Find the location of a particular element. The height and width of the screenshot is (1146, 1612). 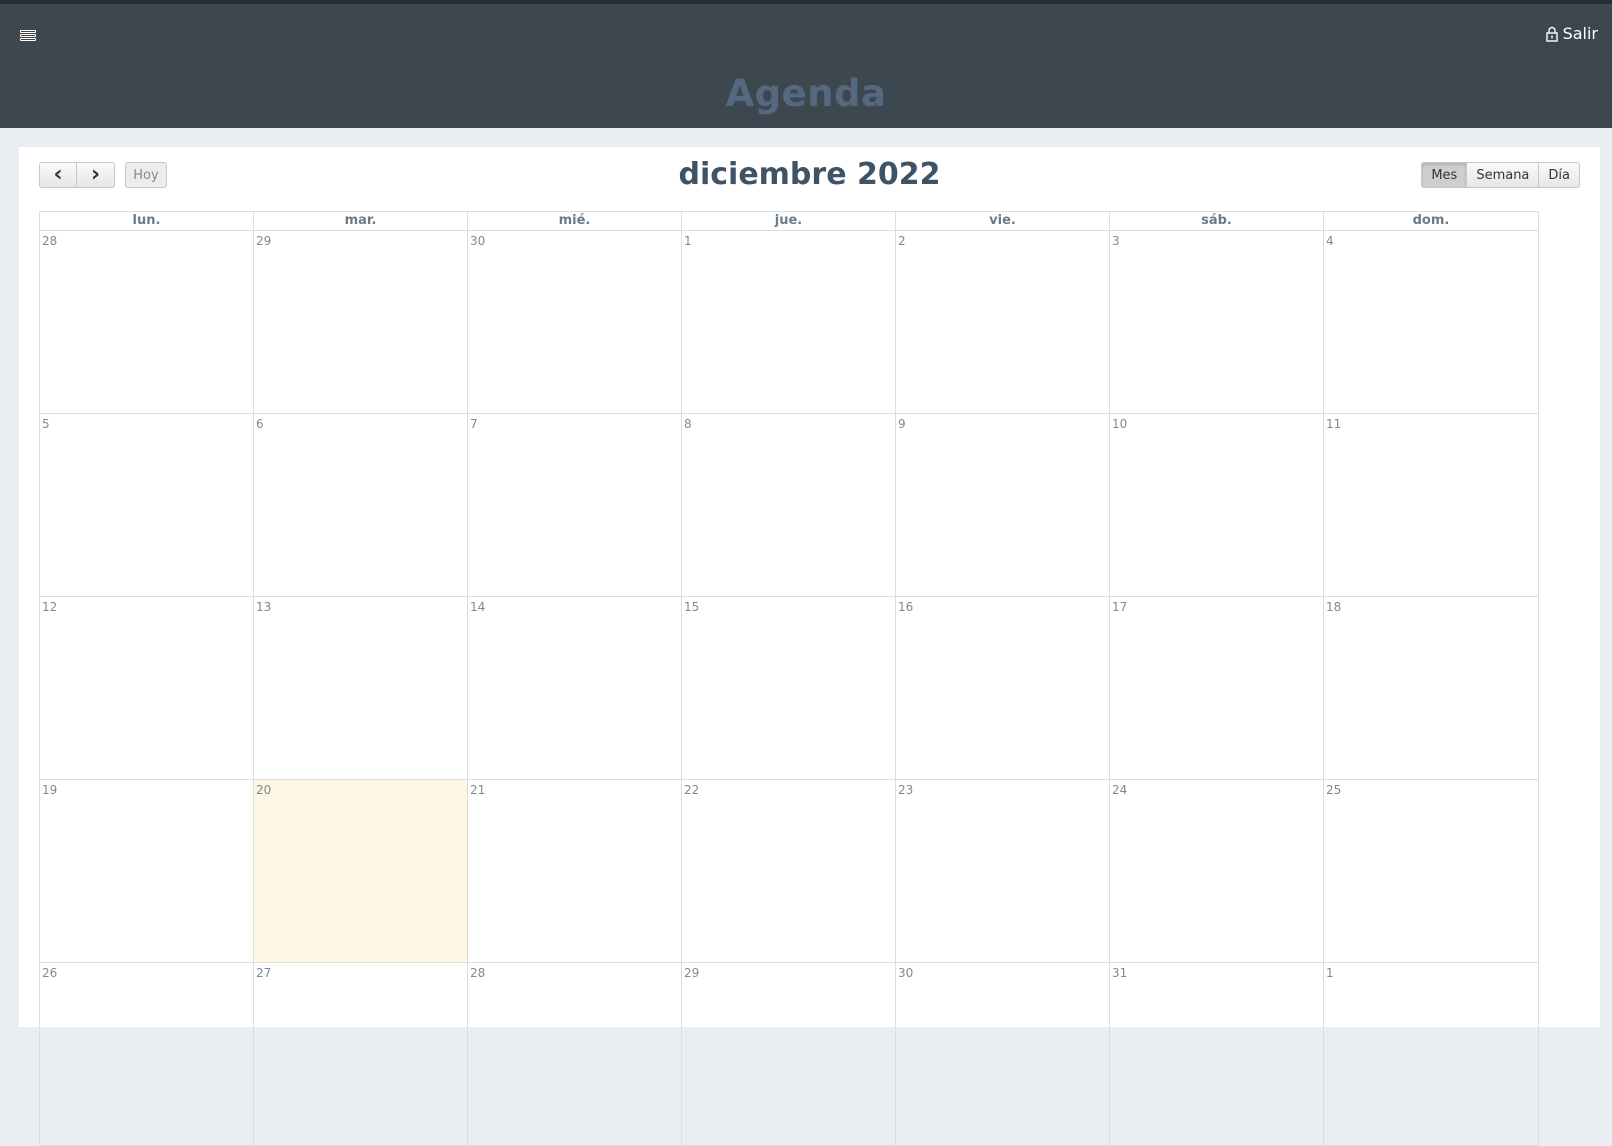

weekday-label: sáb. is located at coordinates (1217, 221).